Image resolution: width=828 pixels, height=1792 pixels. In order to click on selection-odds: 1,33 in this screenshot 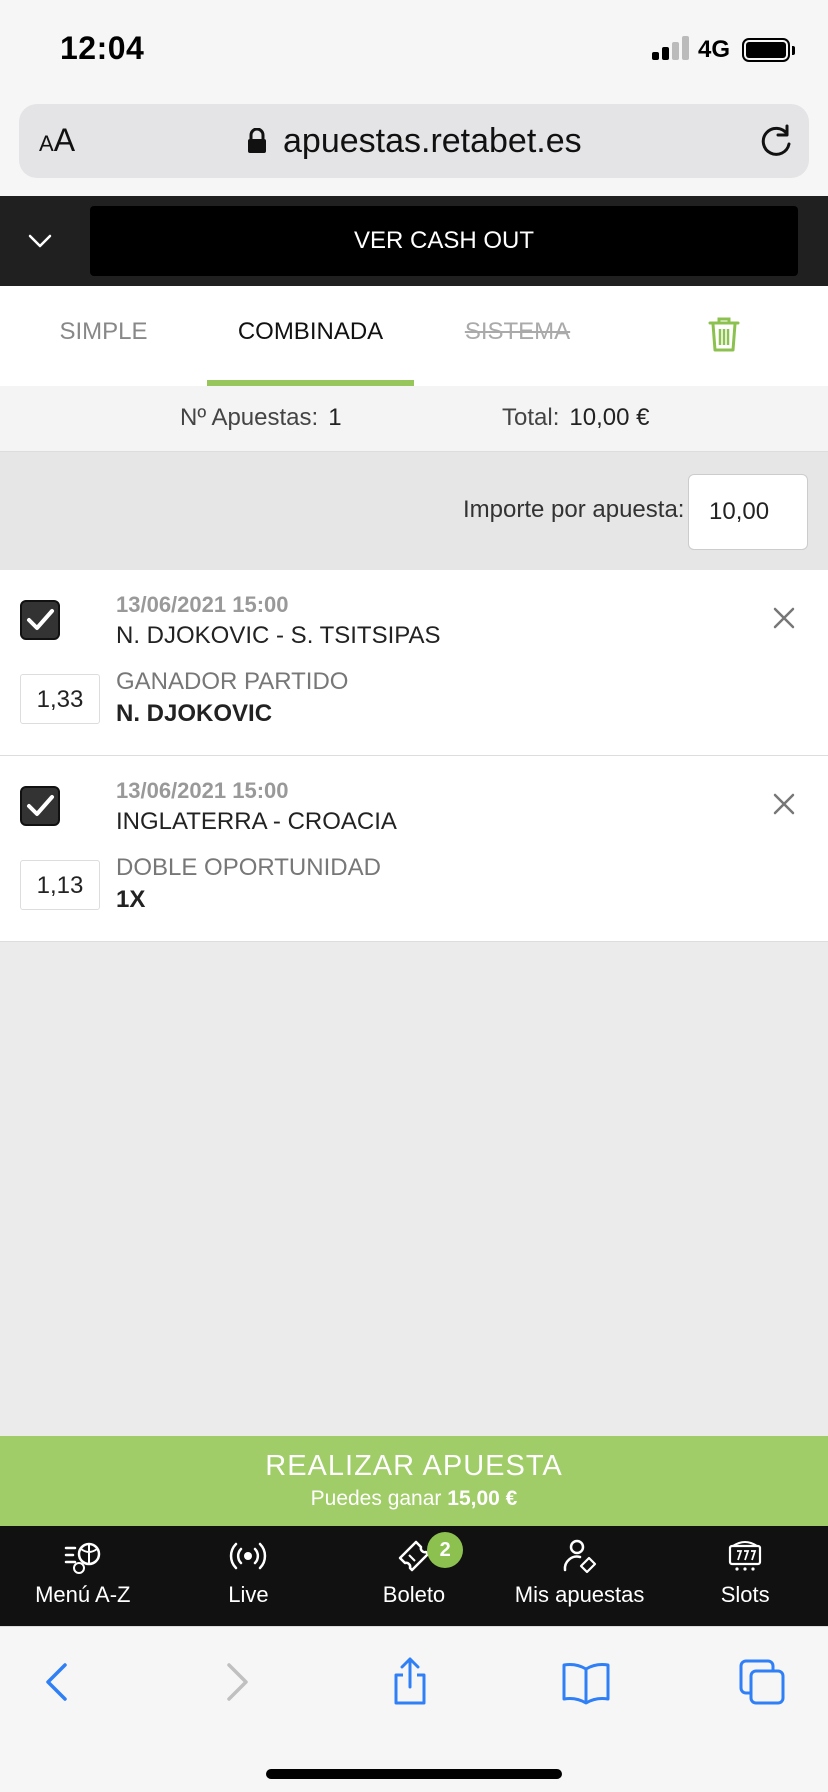, I will do `click(60, 699)`.